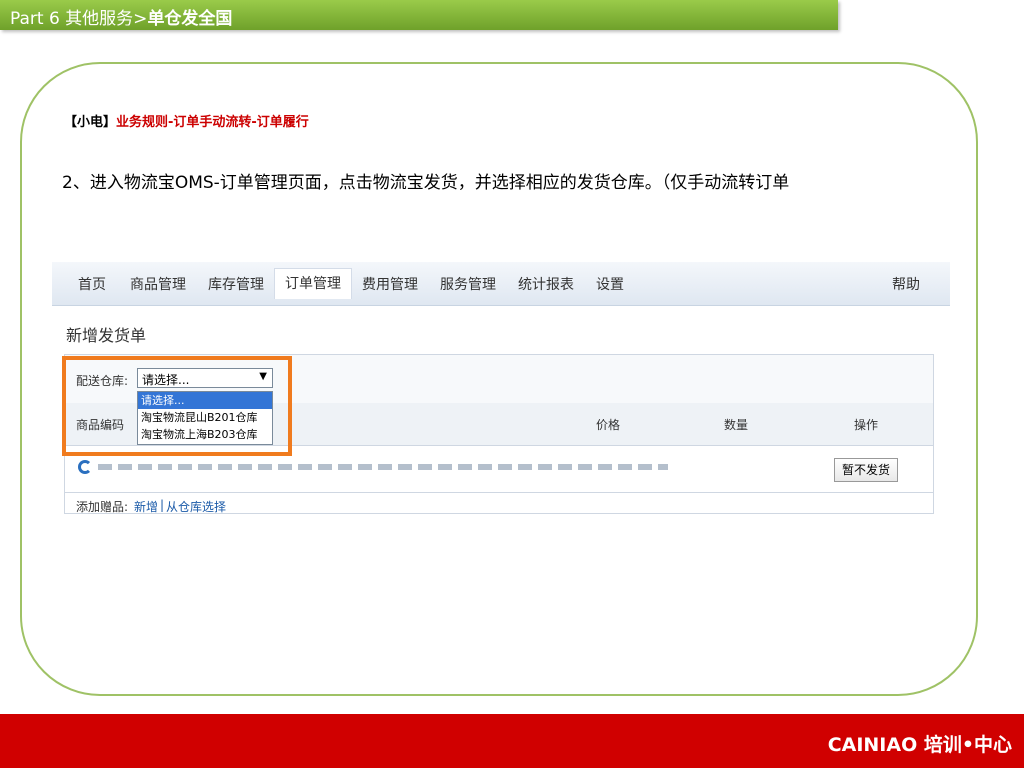 This screenshot has height=768, width=1024. Describe the element at coordinates (468, 284) in the screenshot. I see `nav-services: 服务管理` at that location.